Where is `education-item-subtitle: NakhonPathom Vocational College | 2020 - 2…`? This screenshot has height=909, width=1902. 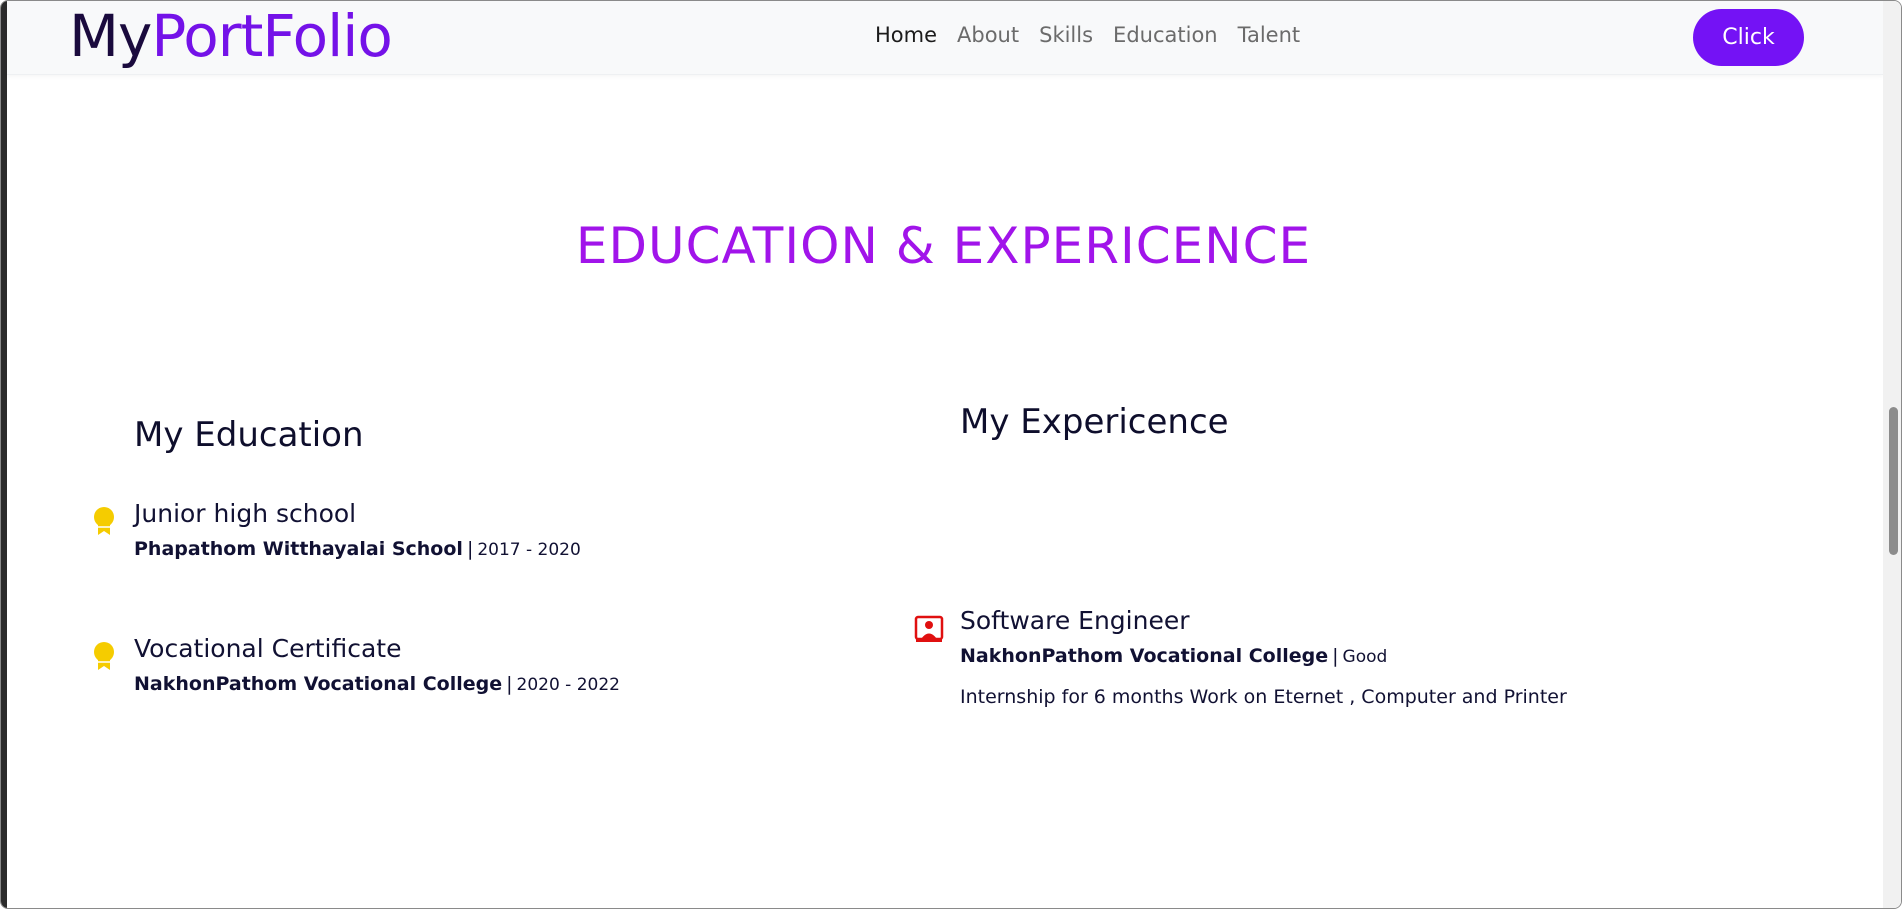 education-item-subtitle: NakhonPathom Vocational College | 2020 - 2… is located at coordinates (377, 684).